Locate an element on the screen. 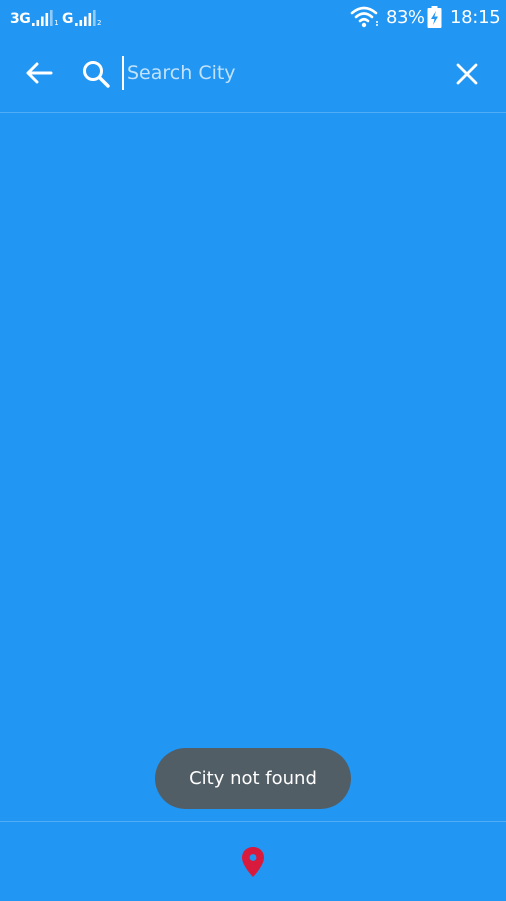  battery-percent: 83% is located at coordinates (405, 17).